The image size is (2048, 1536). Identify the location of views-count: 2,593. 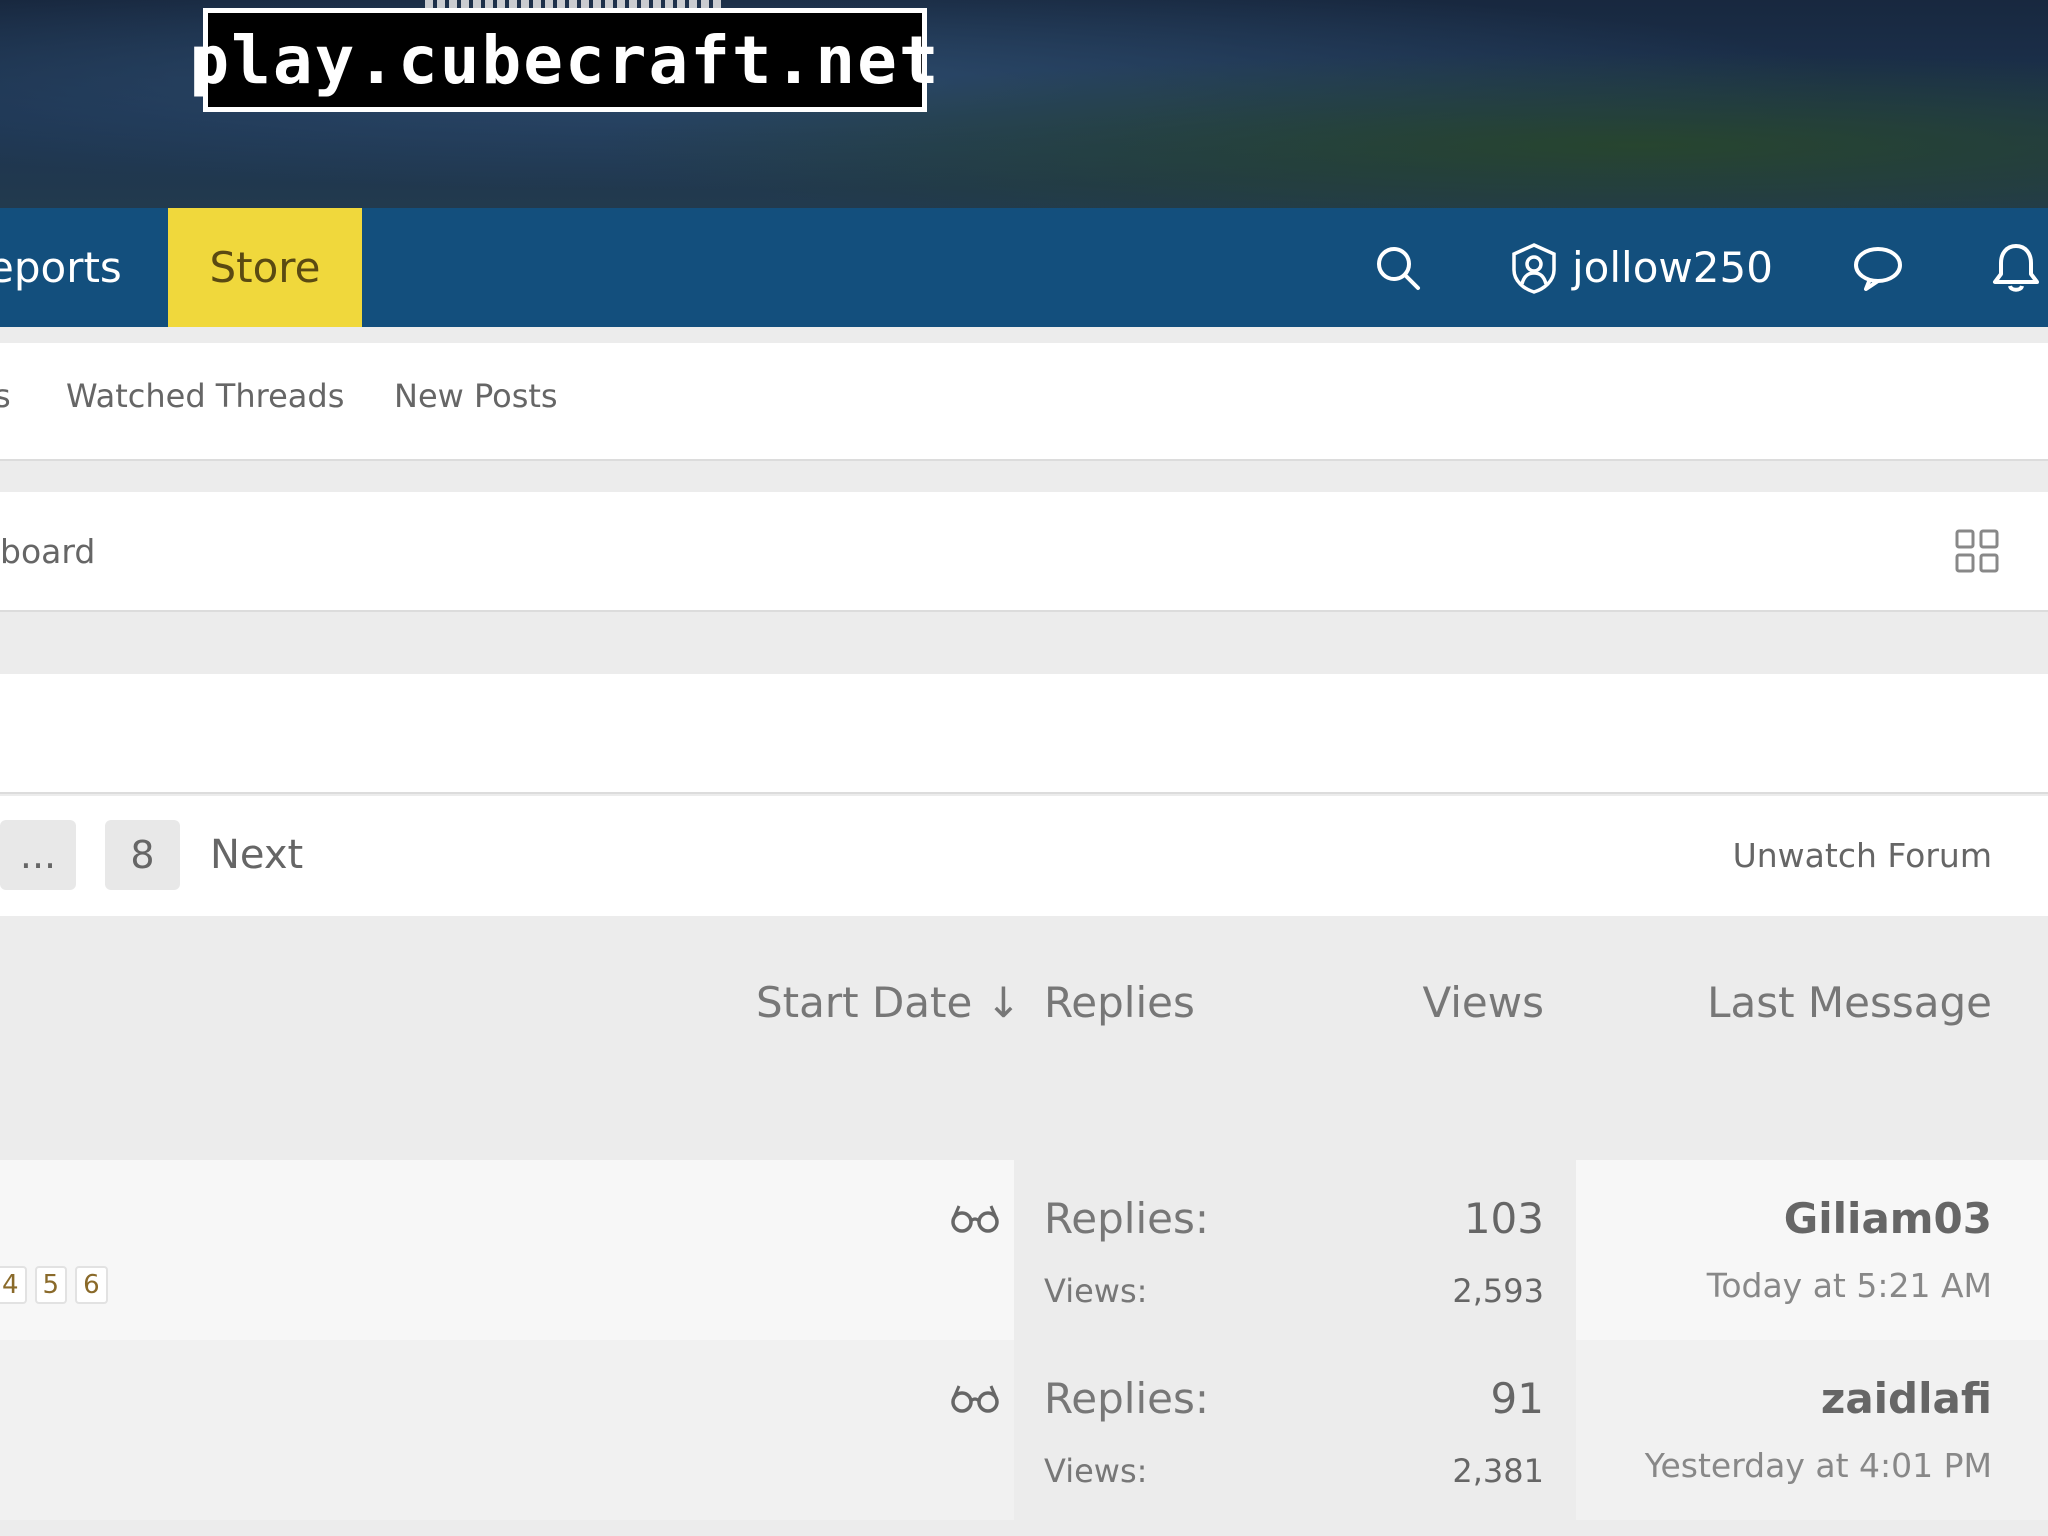
(1498, 1291).